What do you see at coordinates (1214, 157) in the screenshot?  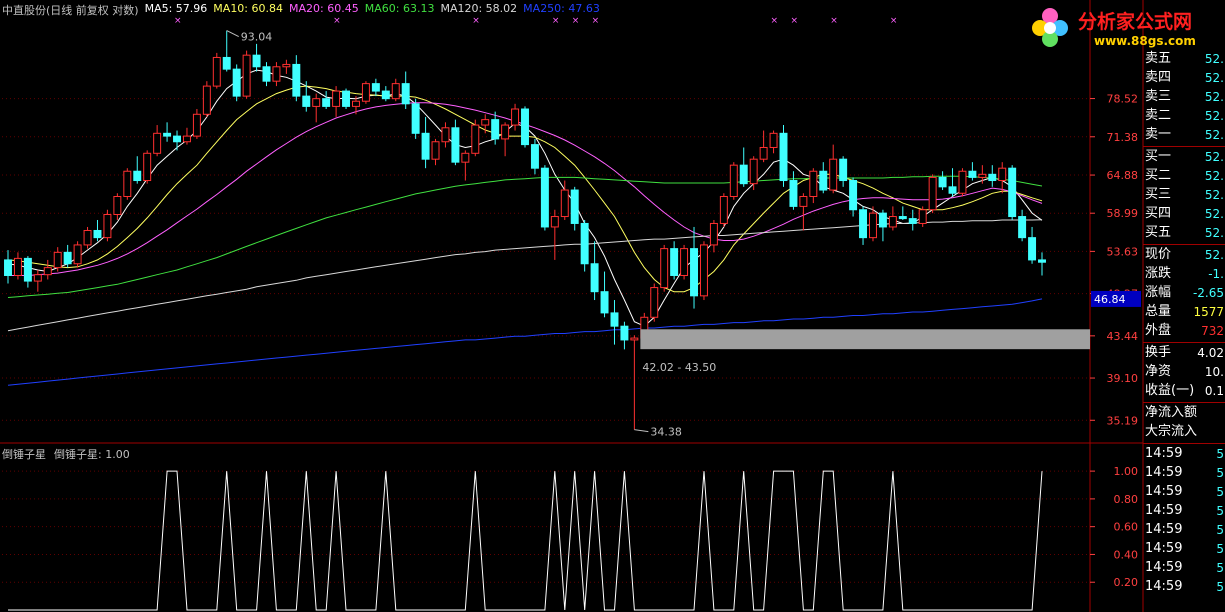 I see `bid-row-1-value: 52.` at bounding box center [1214, 157].